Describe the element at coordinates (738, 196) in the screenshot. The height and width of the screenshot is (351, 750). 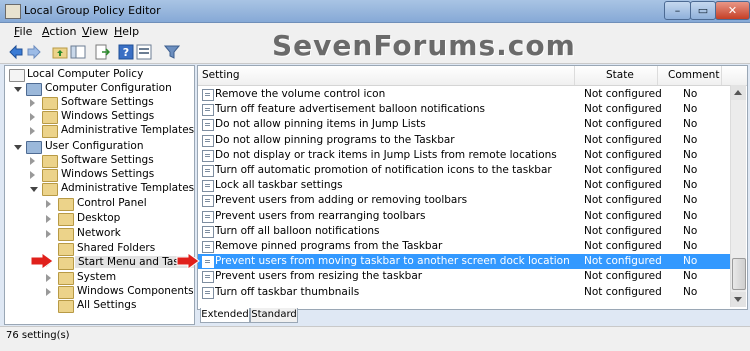
I see `vertical-scrollbar` at that location.